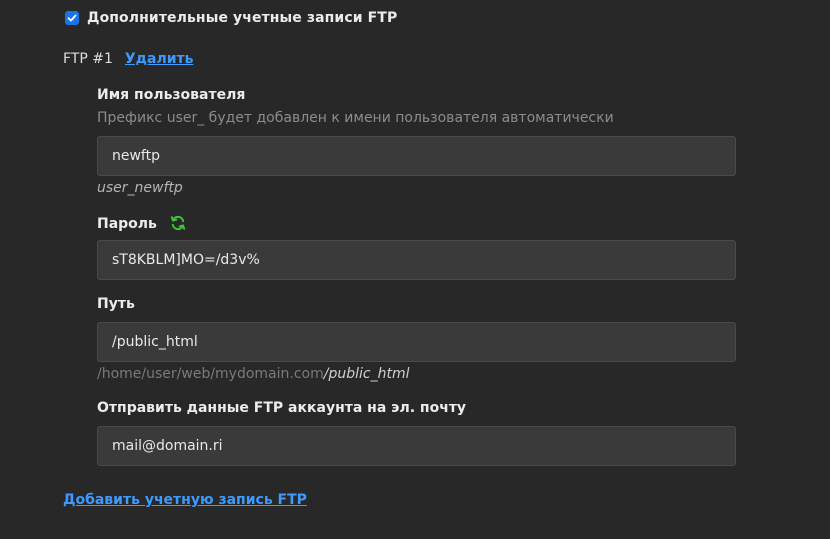 The height and width of the screenshot is (539, 830). What do you see at coordinates (159, 59) in the screenshot?
I see `delete-ftp-account-link: Удалить` at bounding box center [159, 59].